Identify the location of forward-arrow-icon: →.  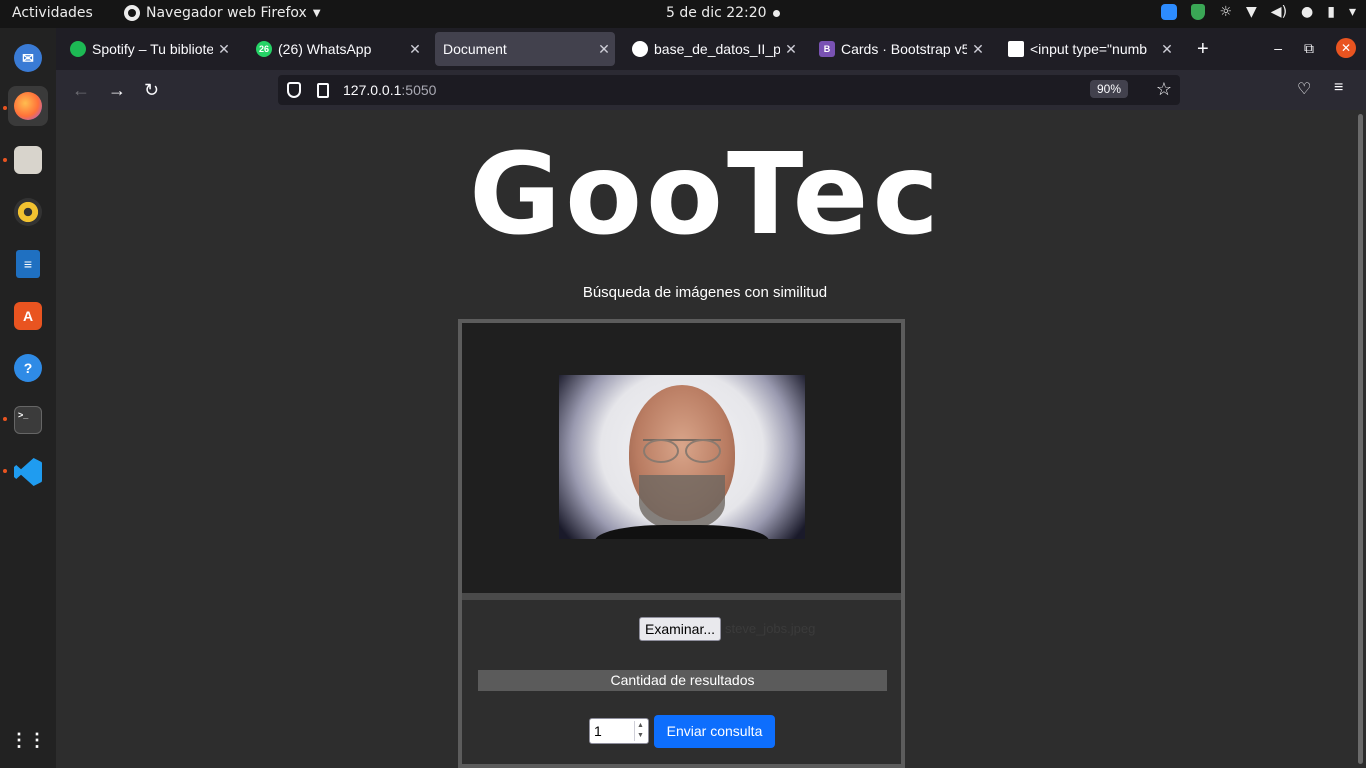
(117, 90).